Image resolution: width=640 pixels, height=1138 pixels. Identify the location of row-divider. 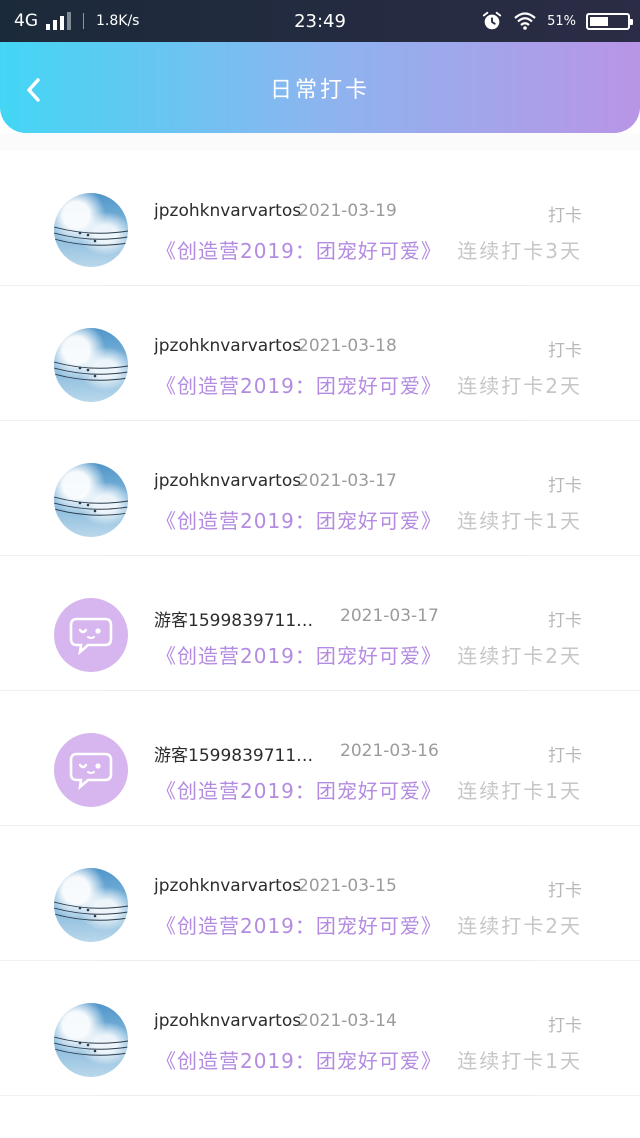
(316, 1095).